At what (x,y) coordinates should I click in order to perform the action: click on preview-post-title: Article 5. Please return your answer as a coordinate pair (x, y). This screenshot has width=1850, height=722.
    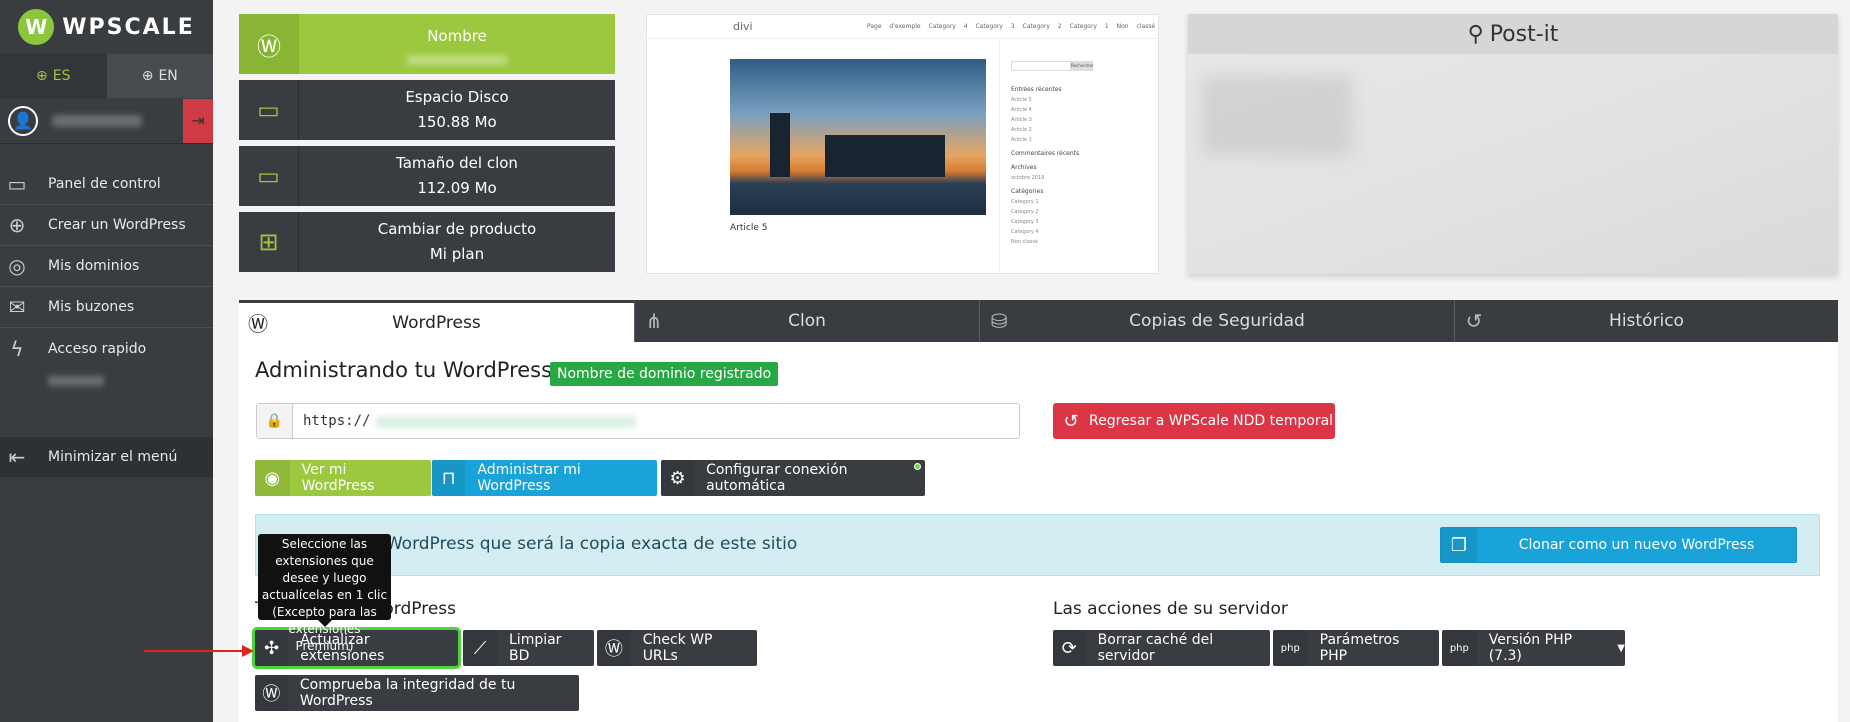
    Looking at the image, I should click on (749, 228).